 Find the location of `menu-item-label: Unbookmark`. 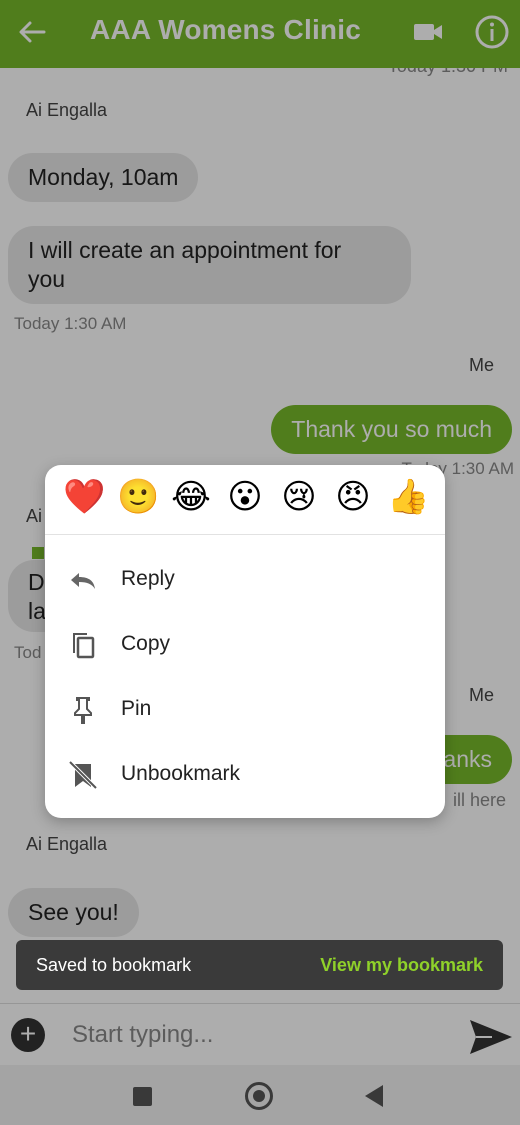

menu-item-label: Unbookmark is located at coordinates (181, 773).